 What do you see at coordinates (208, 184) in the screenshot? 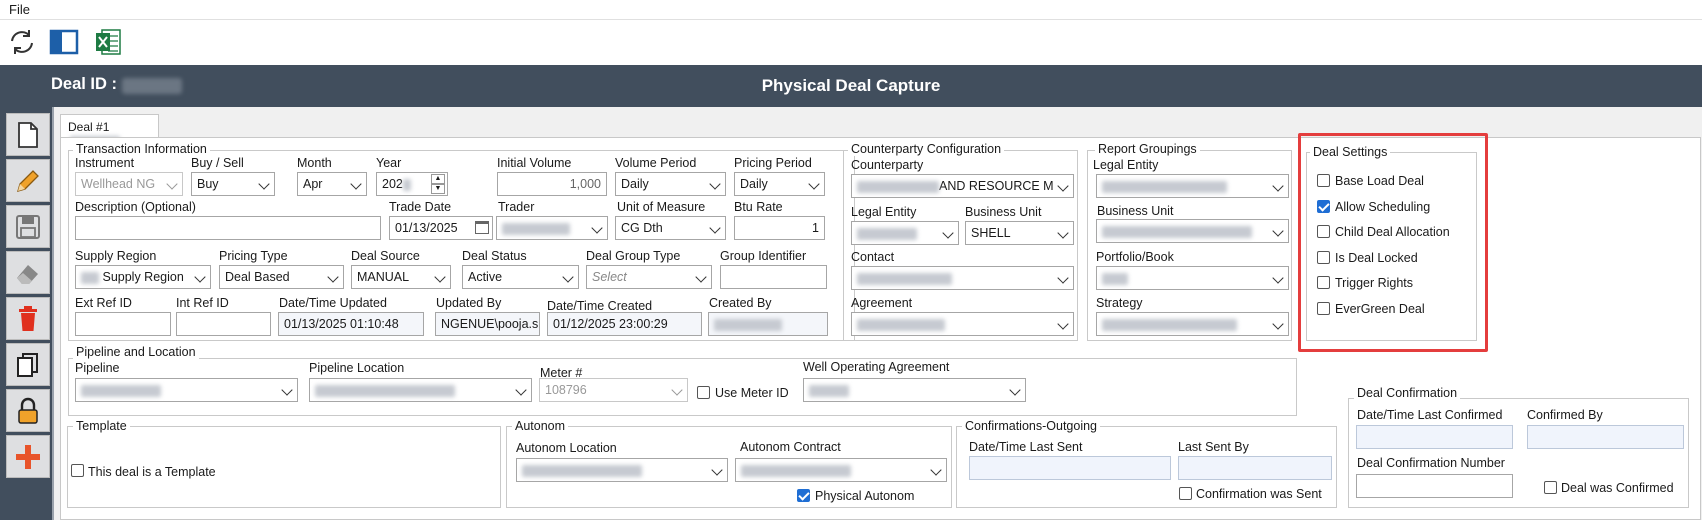
I see `buy-sell-value: Buy` at bounding box center [208, 184].